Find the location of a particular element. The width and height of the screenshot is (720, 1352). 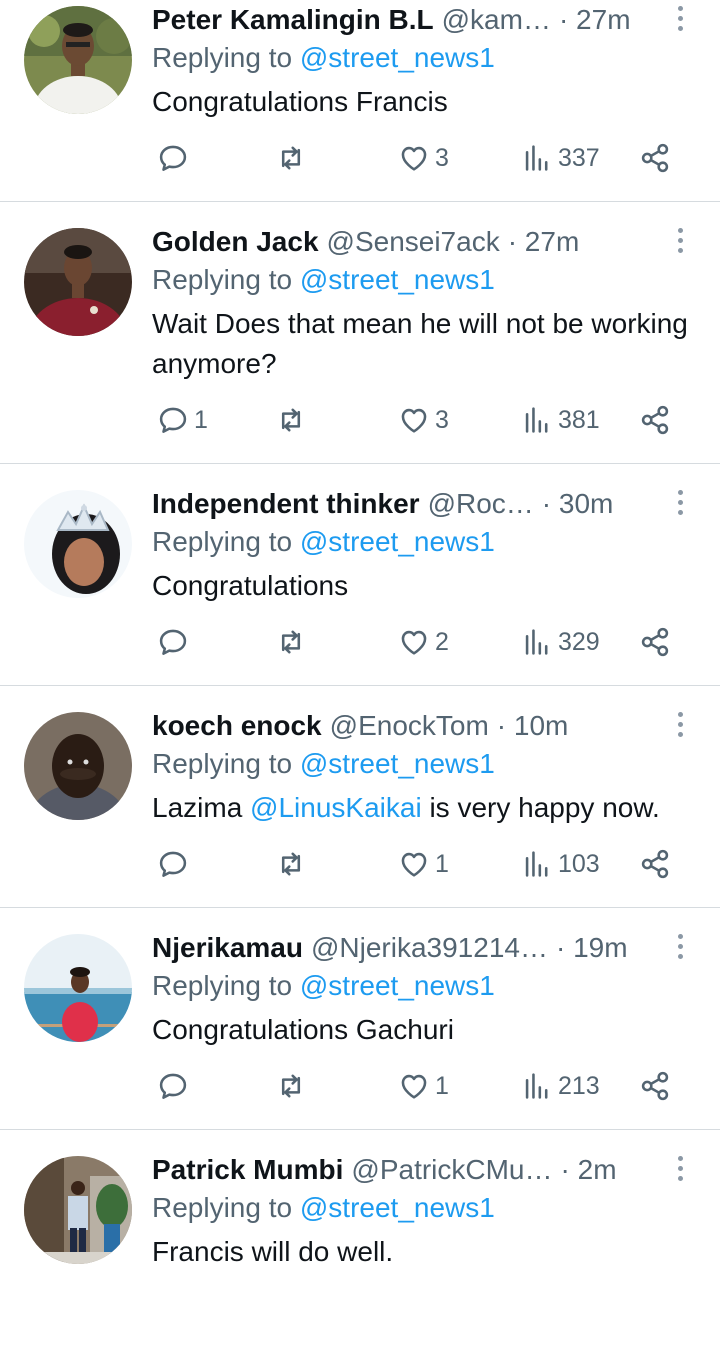

views-button: 103 is located at coordinates (560, 864).